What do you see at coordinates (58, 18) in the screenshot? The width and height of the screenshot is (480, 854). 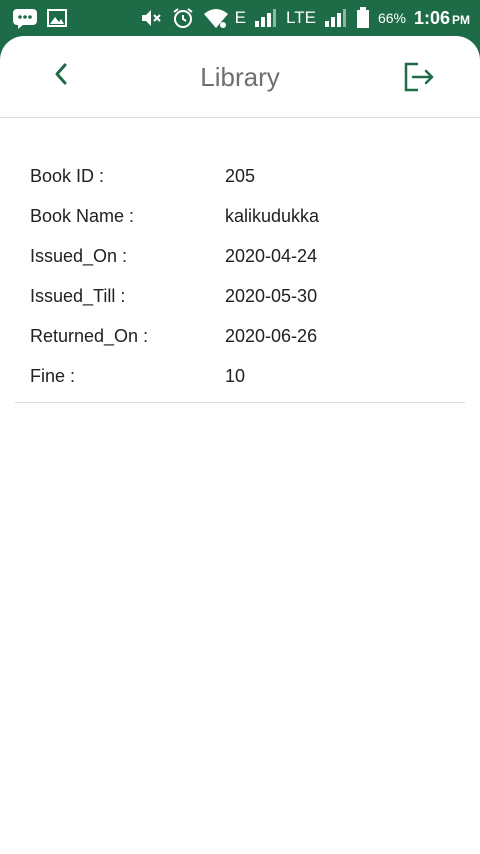 I see `gallery-notification-icon` at bounding box center [58, 18].